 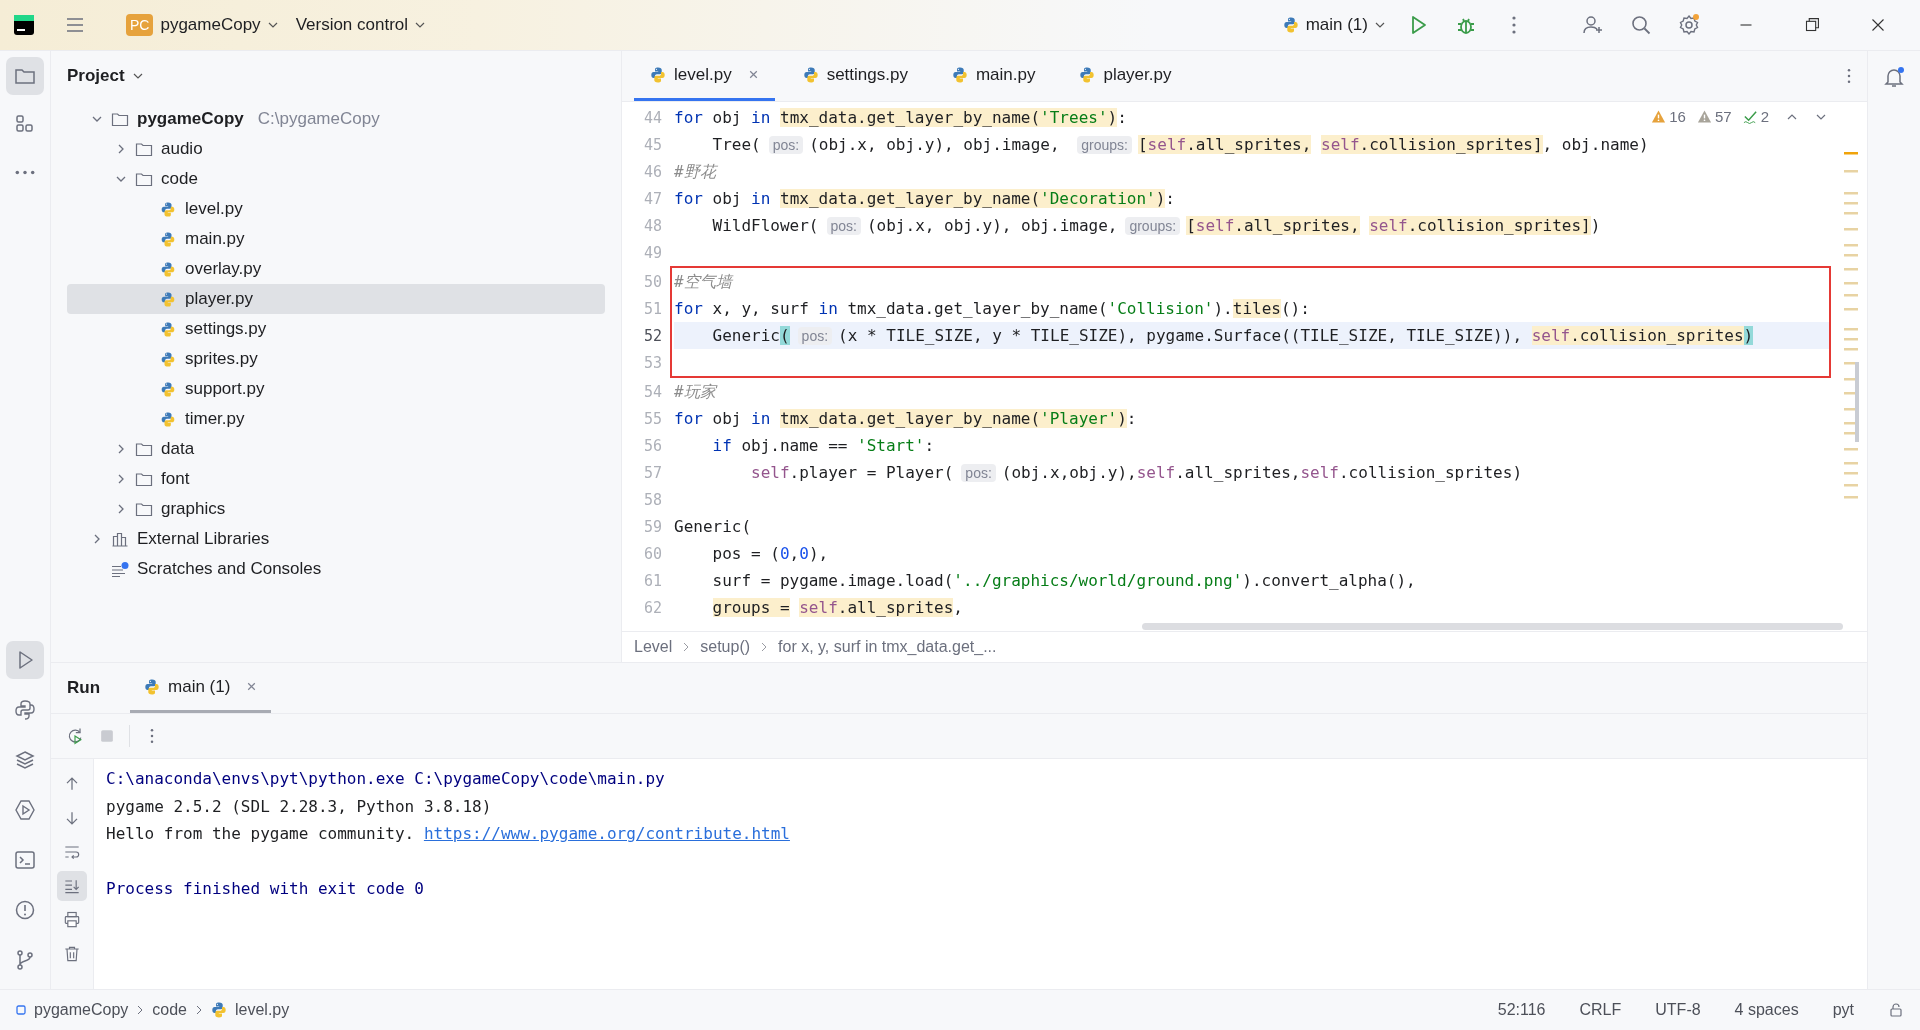 What do you see at coordinates (336, 299) in the screenshot?
I see `tree-item: player.py` at bounding box center [336, 299].